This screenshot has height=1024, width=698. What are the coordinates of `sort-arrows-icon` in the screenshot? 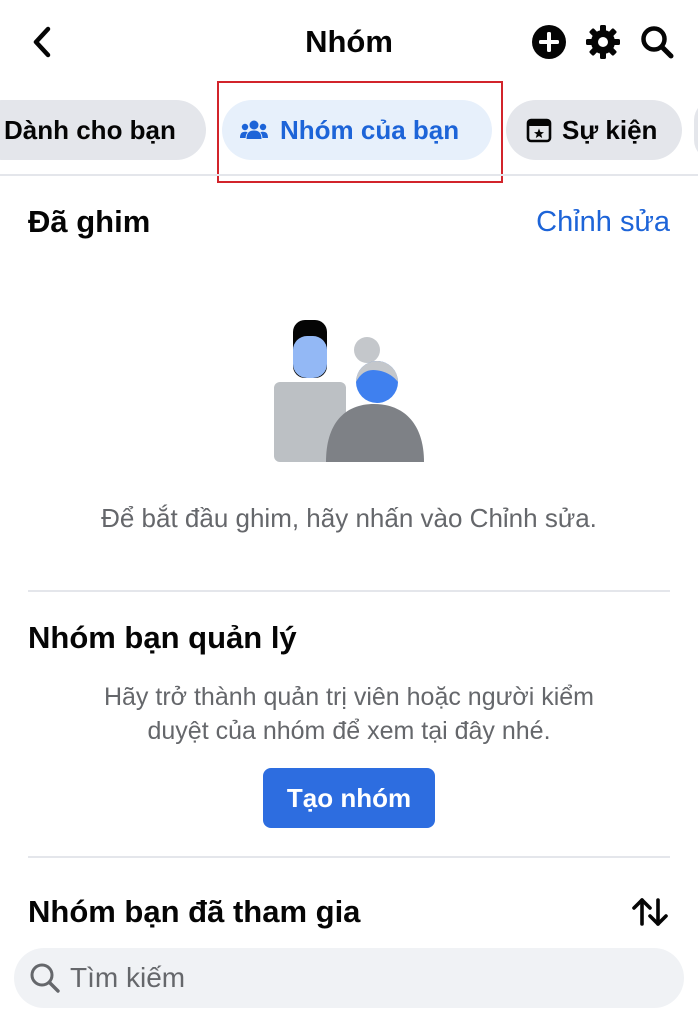 It's located at (650, 912).